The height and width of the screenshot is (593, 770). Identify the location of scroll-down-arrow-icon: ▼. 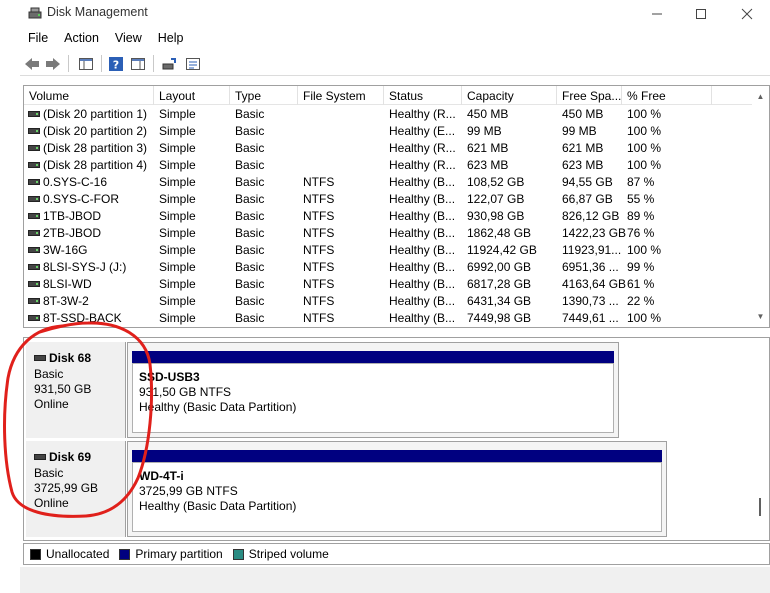
(760, 316).